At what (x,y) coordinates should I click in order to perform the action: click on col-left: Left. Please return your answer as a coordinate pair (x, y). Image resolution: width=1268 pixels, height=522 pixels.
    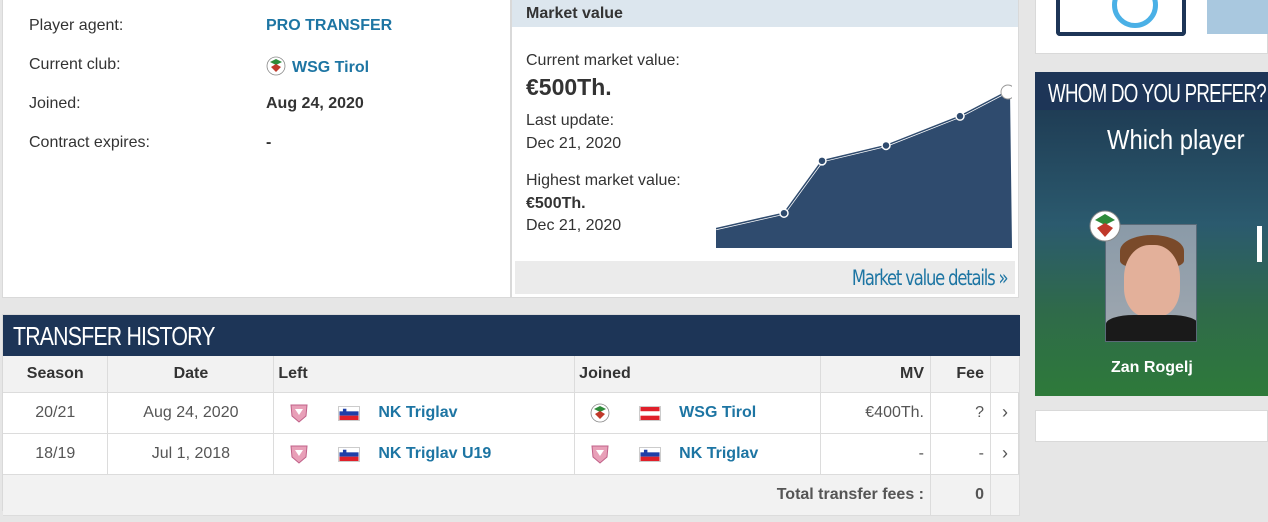
    Looking at the image, I should click on (424, 374).